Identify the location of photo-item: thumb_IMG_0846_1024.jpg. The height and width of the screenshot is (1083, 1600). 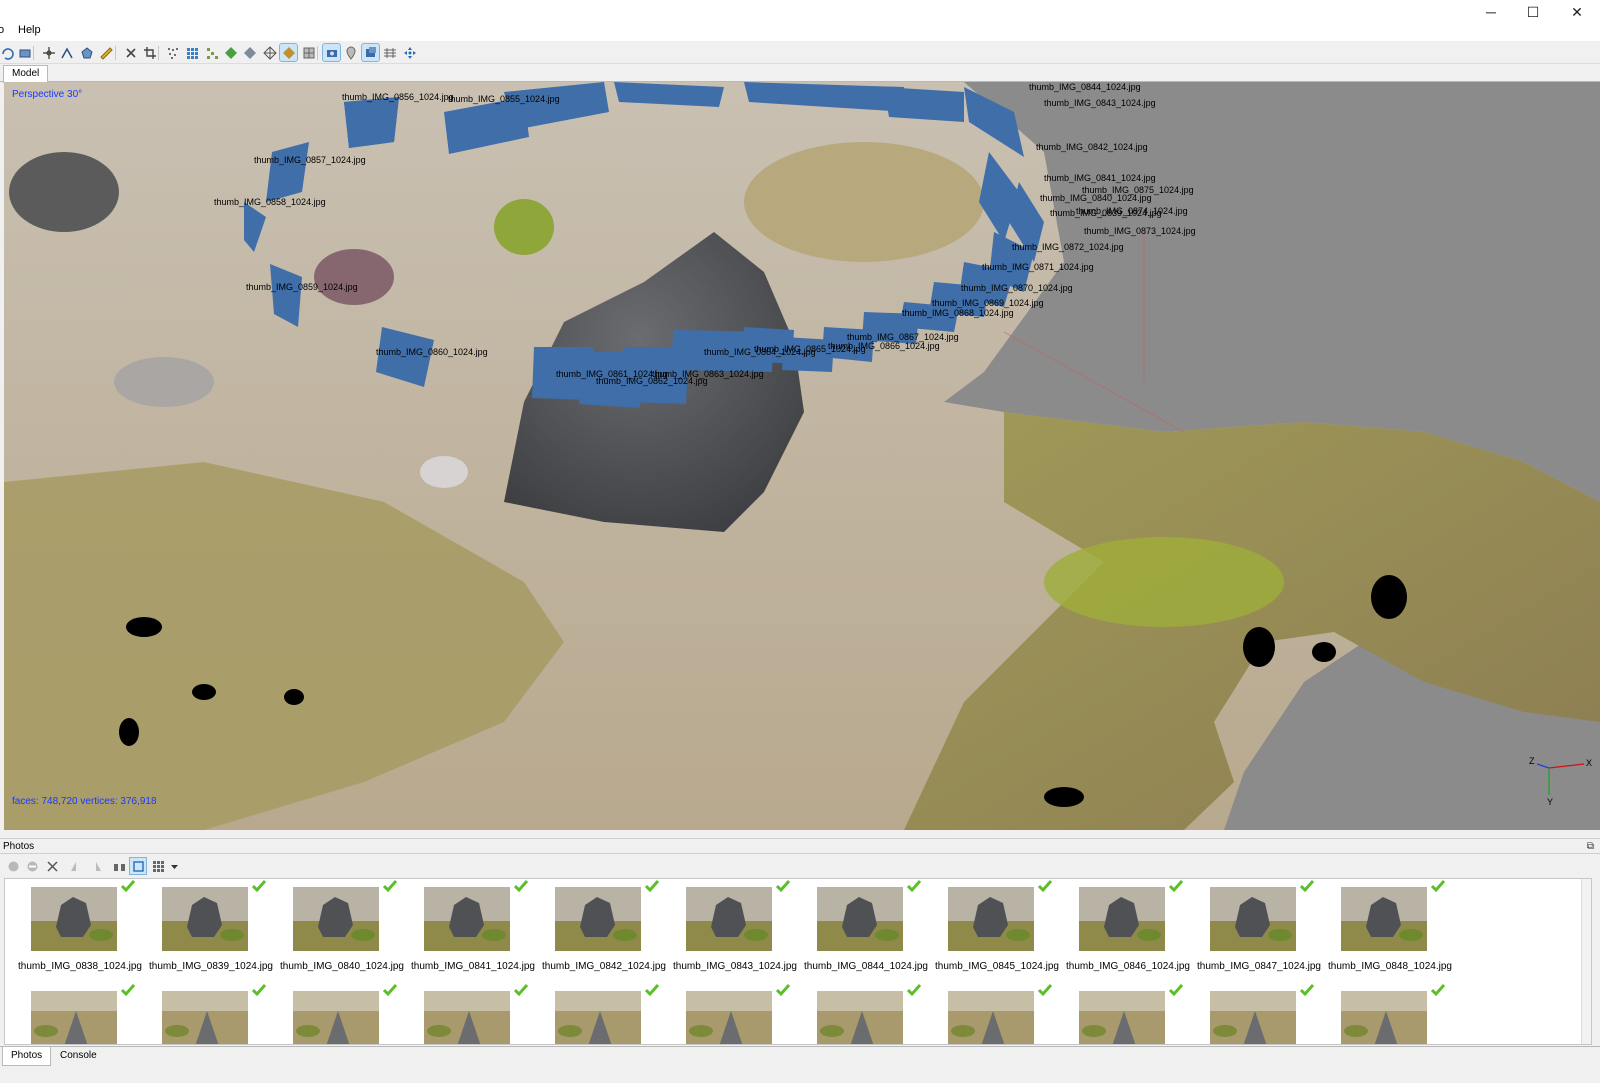
(1128, 931).